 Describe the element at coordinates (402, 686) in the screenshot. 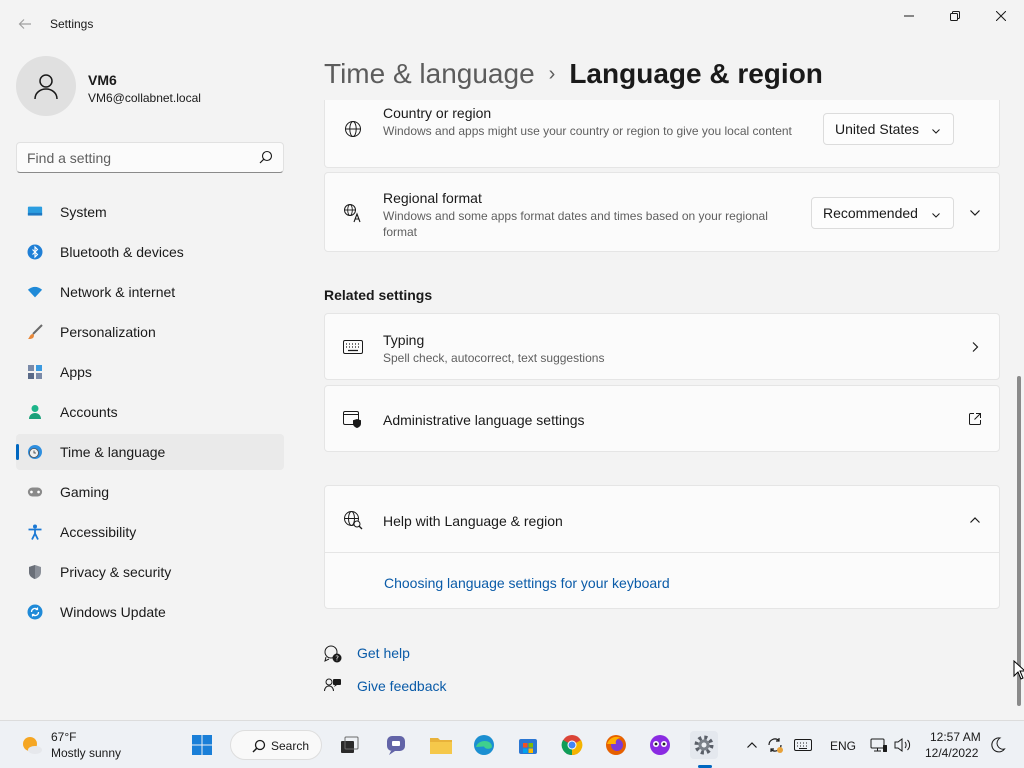

I see `give-feedback-link: Give feedback` at that location.